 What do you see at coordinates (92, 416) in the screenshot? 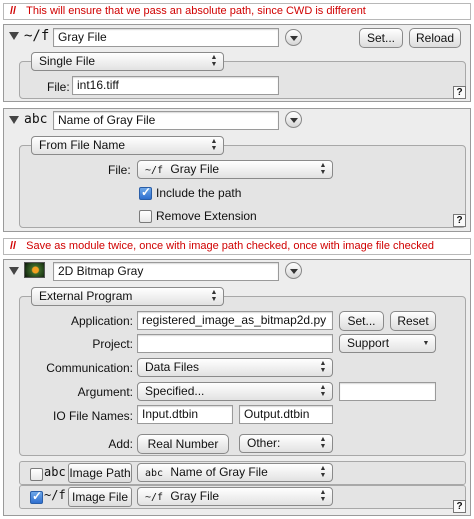
I see `io-file-names-label: IO File Names:` at bounding box center [92, 416].